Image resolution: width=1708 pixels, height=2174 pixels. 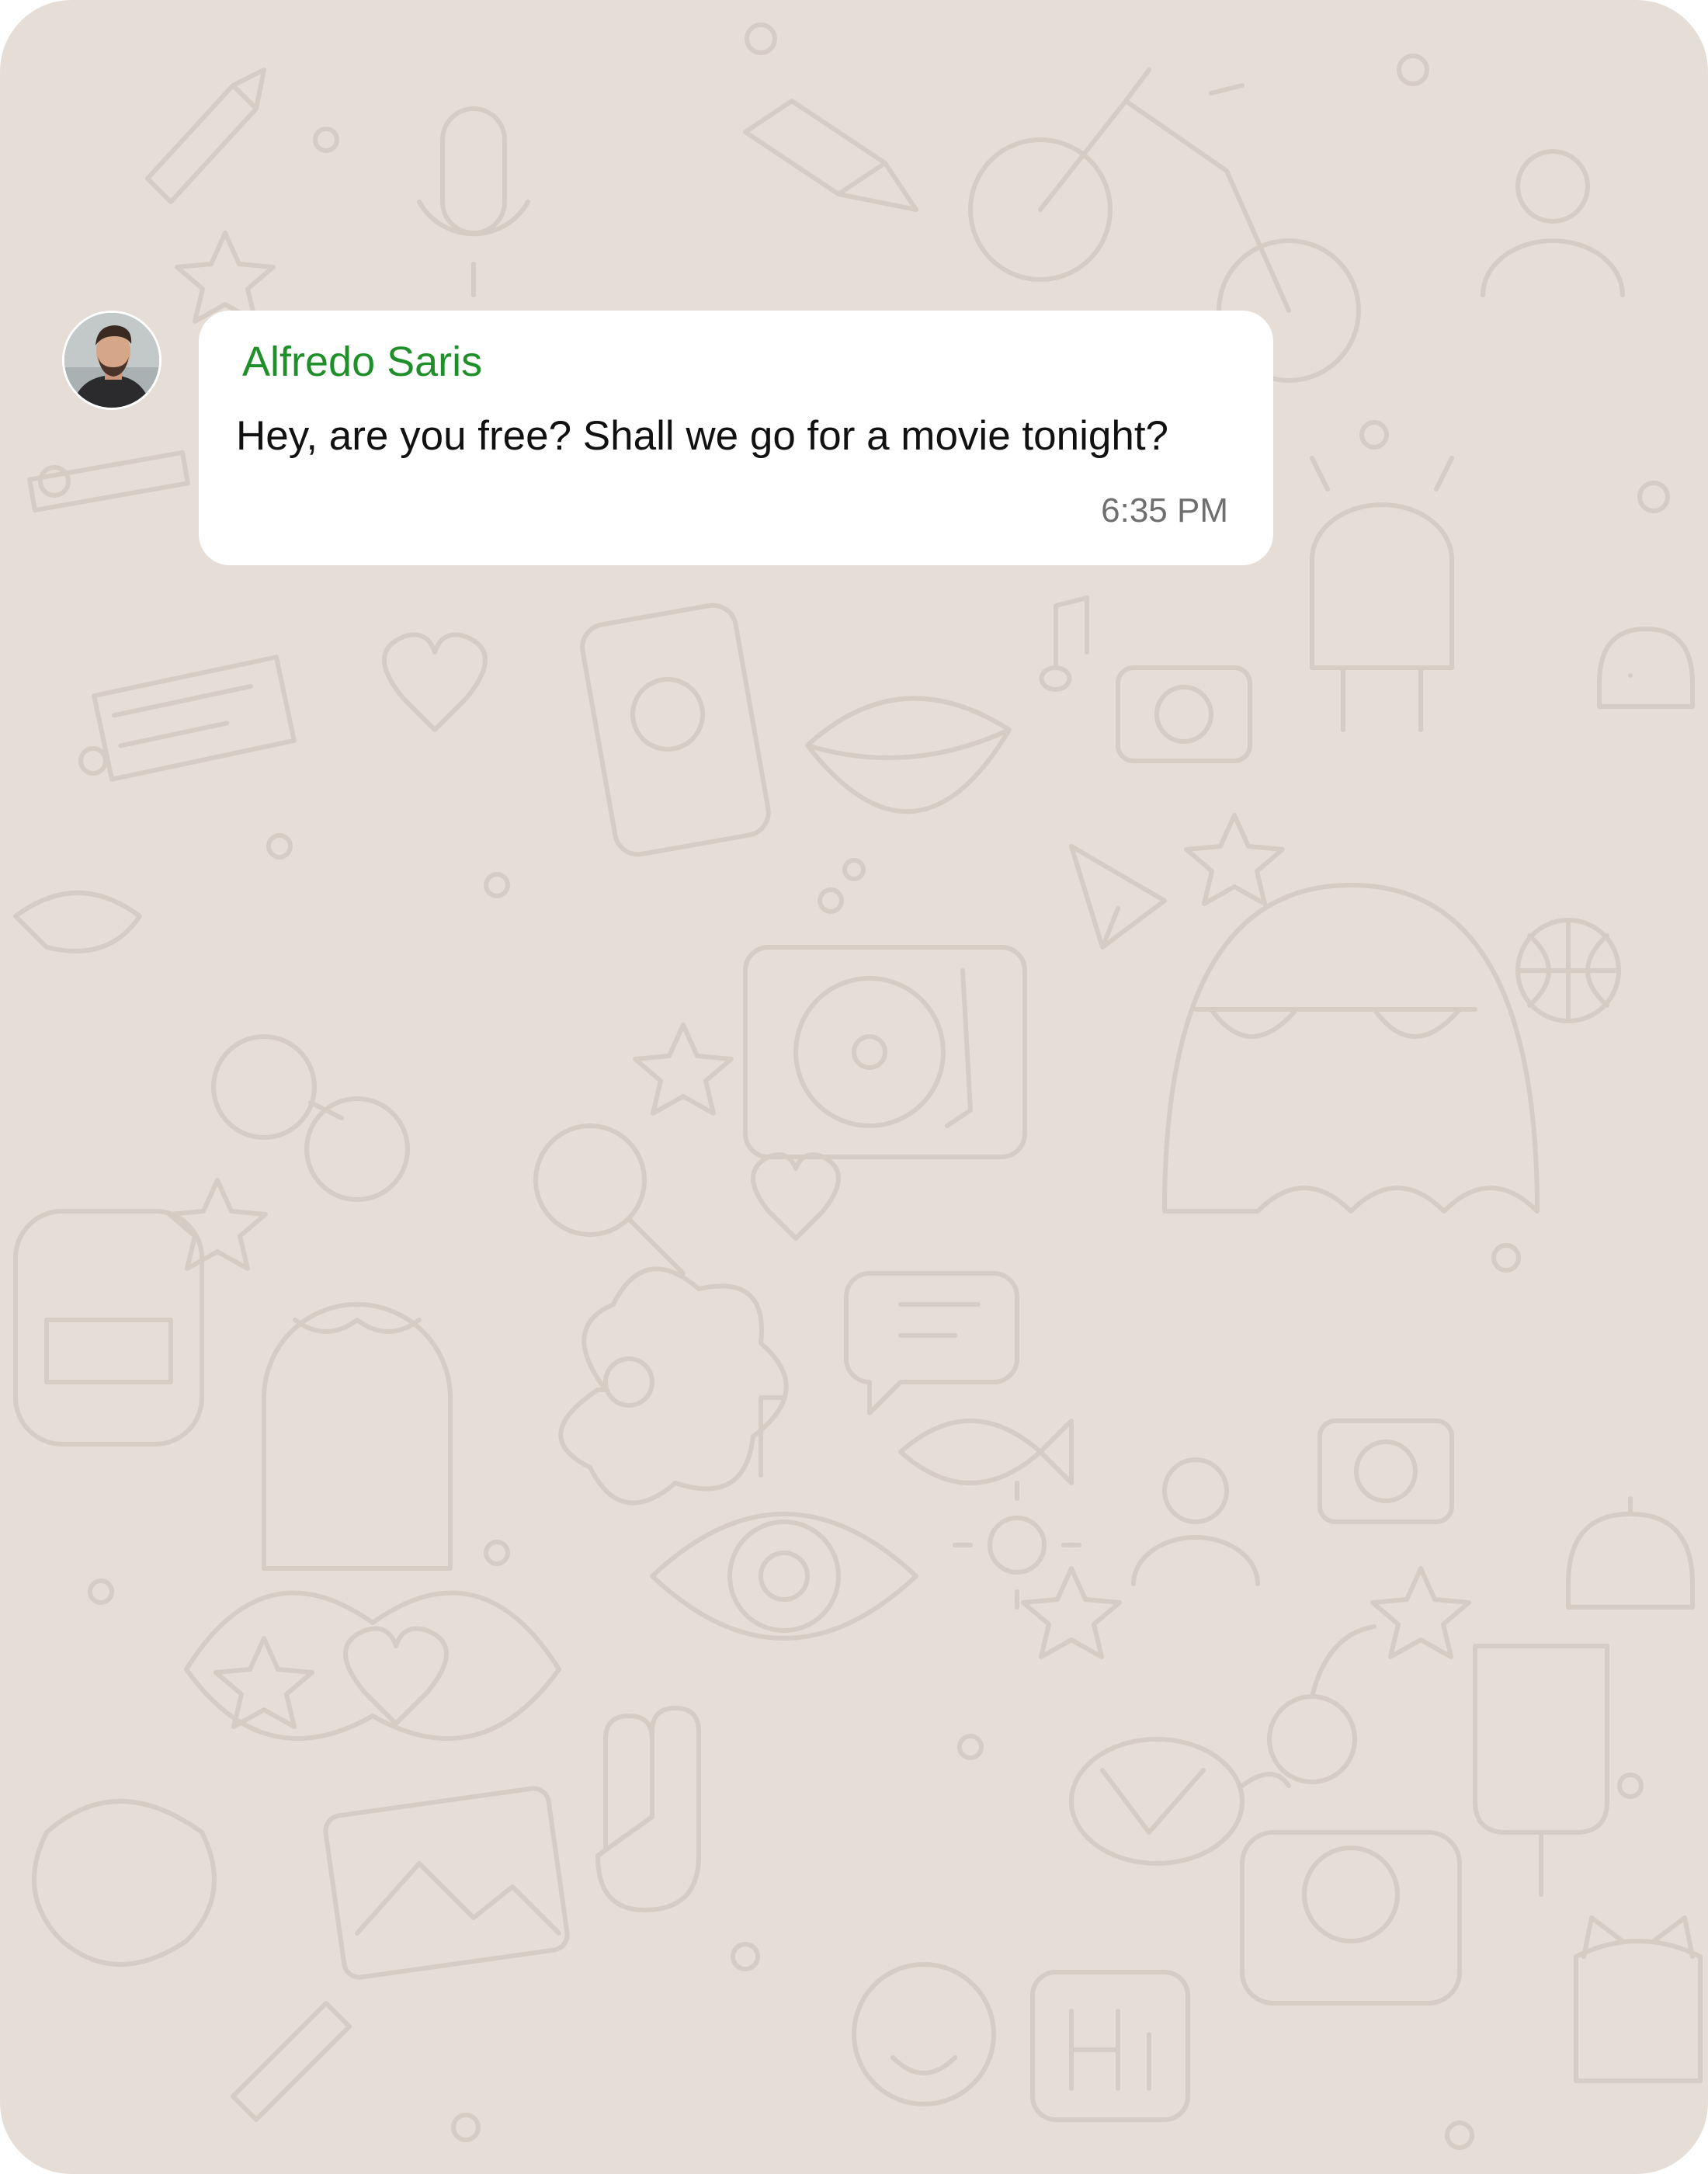 I want to click on sender-name: Alfredo Saris, so click(x=362, y=362).